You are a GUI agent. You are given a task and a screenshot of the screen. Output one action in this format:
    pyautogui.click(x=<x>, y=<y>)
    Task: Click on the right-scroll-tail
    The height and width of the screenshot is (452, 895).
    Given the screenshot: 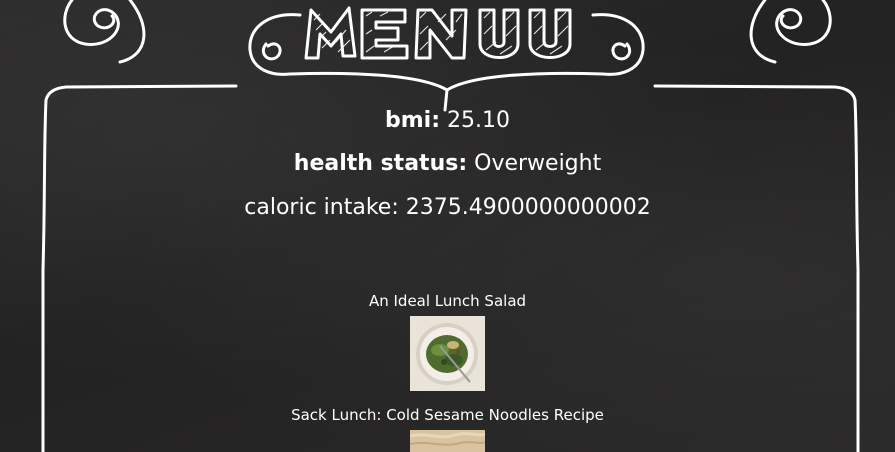 What is the action you would take?
    pyautogui.click(x=763, y=32)
    